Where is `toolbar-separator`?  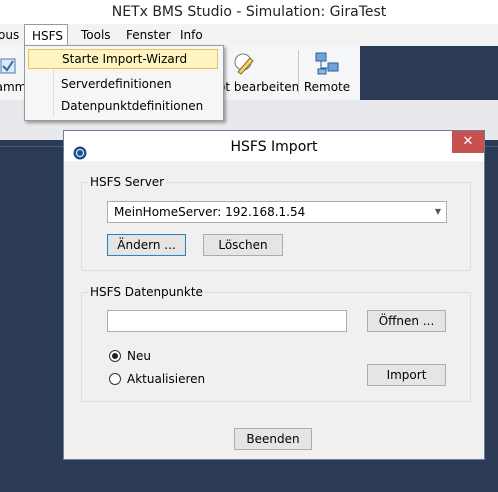
toolbar-separator is located at coordinates (298, 72).